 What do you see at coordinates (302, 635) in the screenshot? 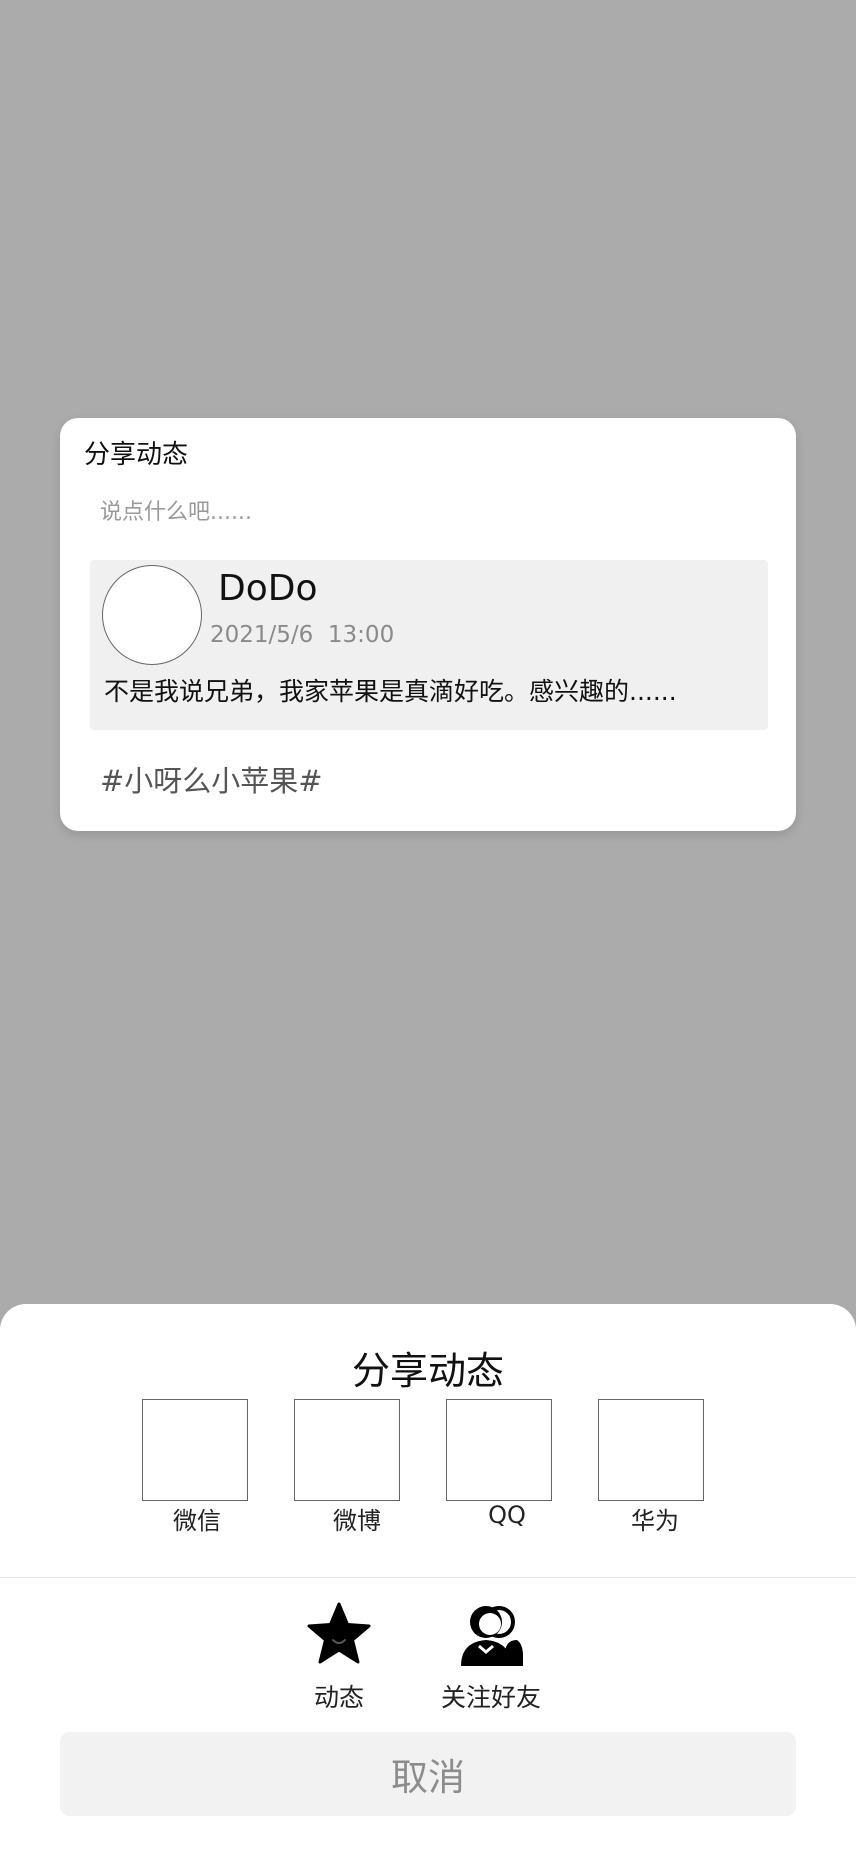
I see `post-timestamp: 2021/5/6 13:00` at bounding box center [302, 635].